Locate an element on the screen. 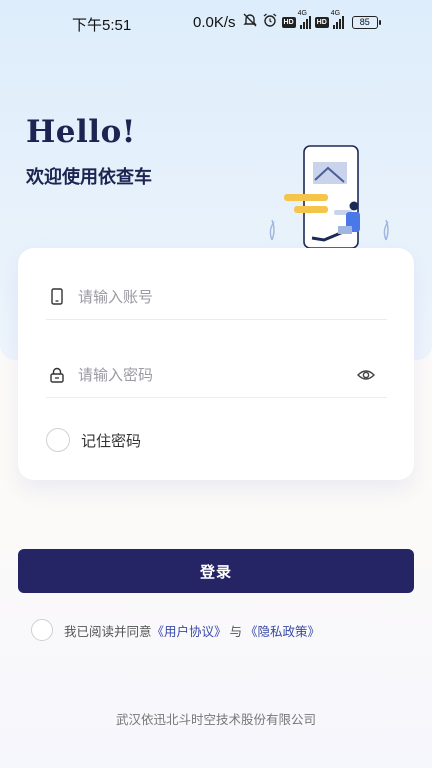 The image size is (432, 768). account-input is located at coordinates (208, 296).